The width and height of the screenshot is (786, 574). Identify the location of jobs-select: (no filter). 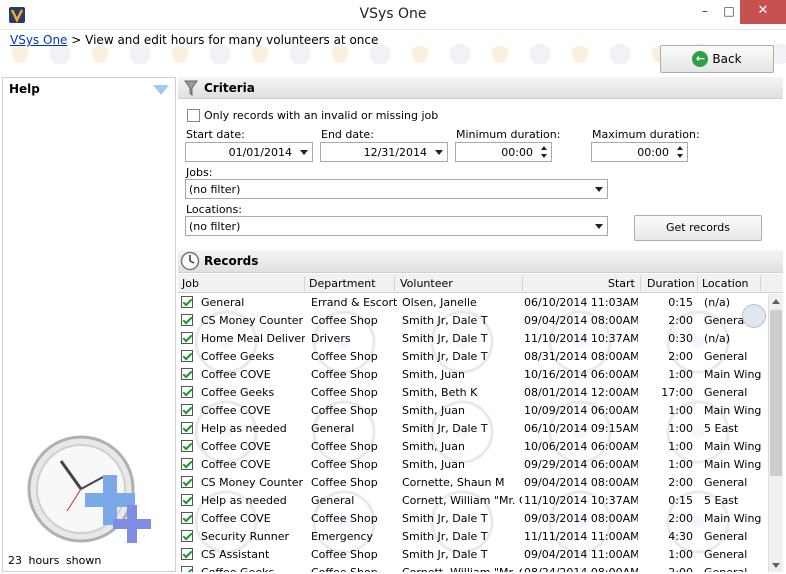
(396, 189).